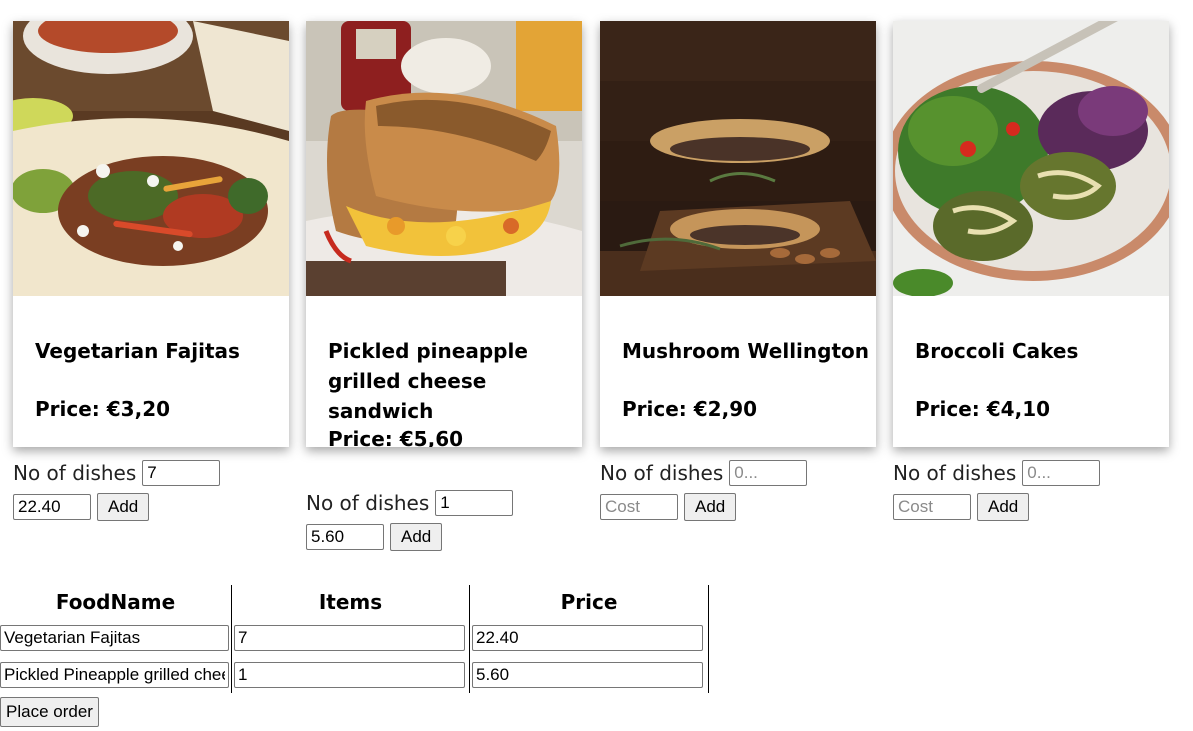 Image resolution: width=1193 pixels, height=731 pixels. What do you see at coordinates (1031, 158) in the screenshot?
I see `broccoli-cakes-photo` at bounding box center [1031, 158].